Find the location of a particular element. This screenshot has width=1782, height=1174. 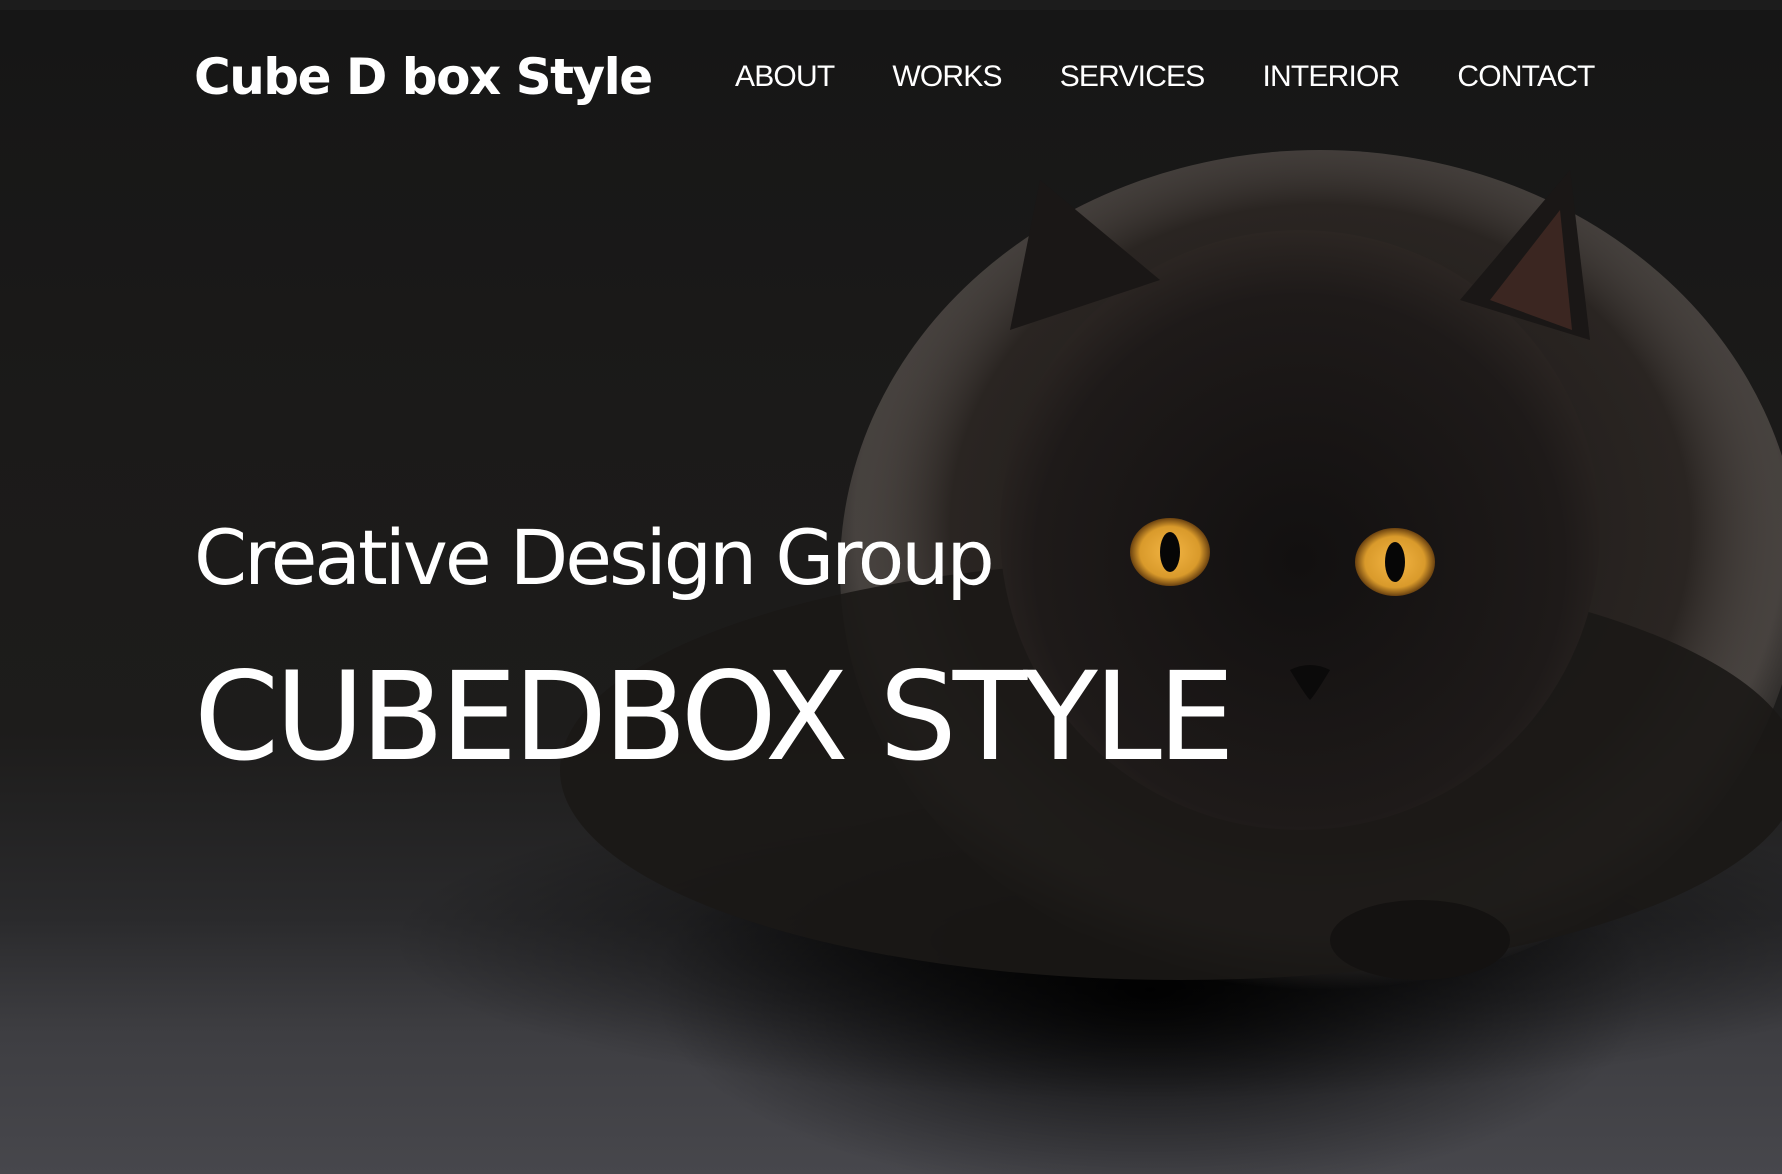

nav-interior: INTERIOR is located at coordinates (1331, 77).